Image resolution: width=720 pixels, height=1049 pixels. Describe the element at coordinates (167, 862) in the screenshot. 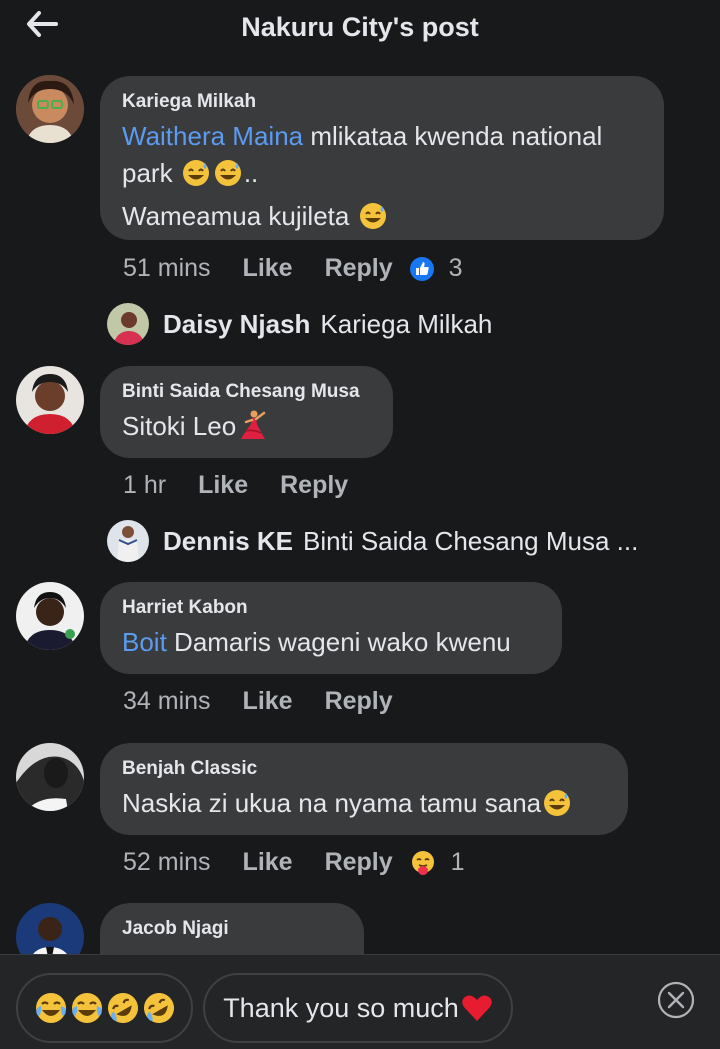

I see `comment-time: 52 mins` at that location.